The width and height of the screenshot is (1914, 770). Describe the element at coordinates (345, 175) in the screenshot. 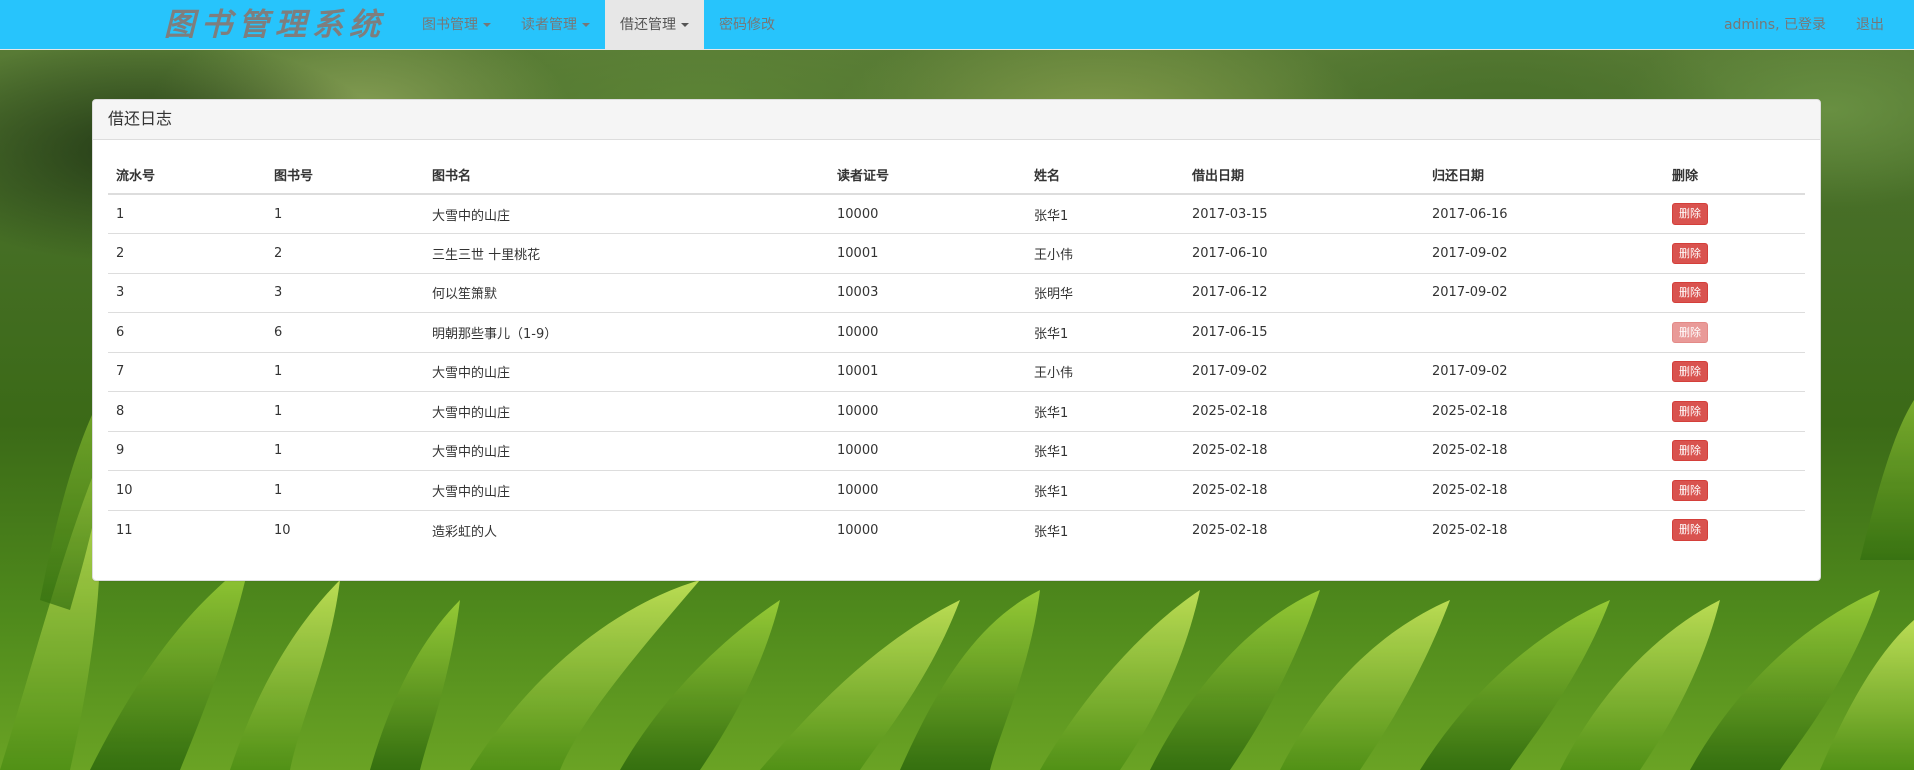

I see `column-header: 图书号` at that location.